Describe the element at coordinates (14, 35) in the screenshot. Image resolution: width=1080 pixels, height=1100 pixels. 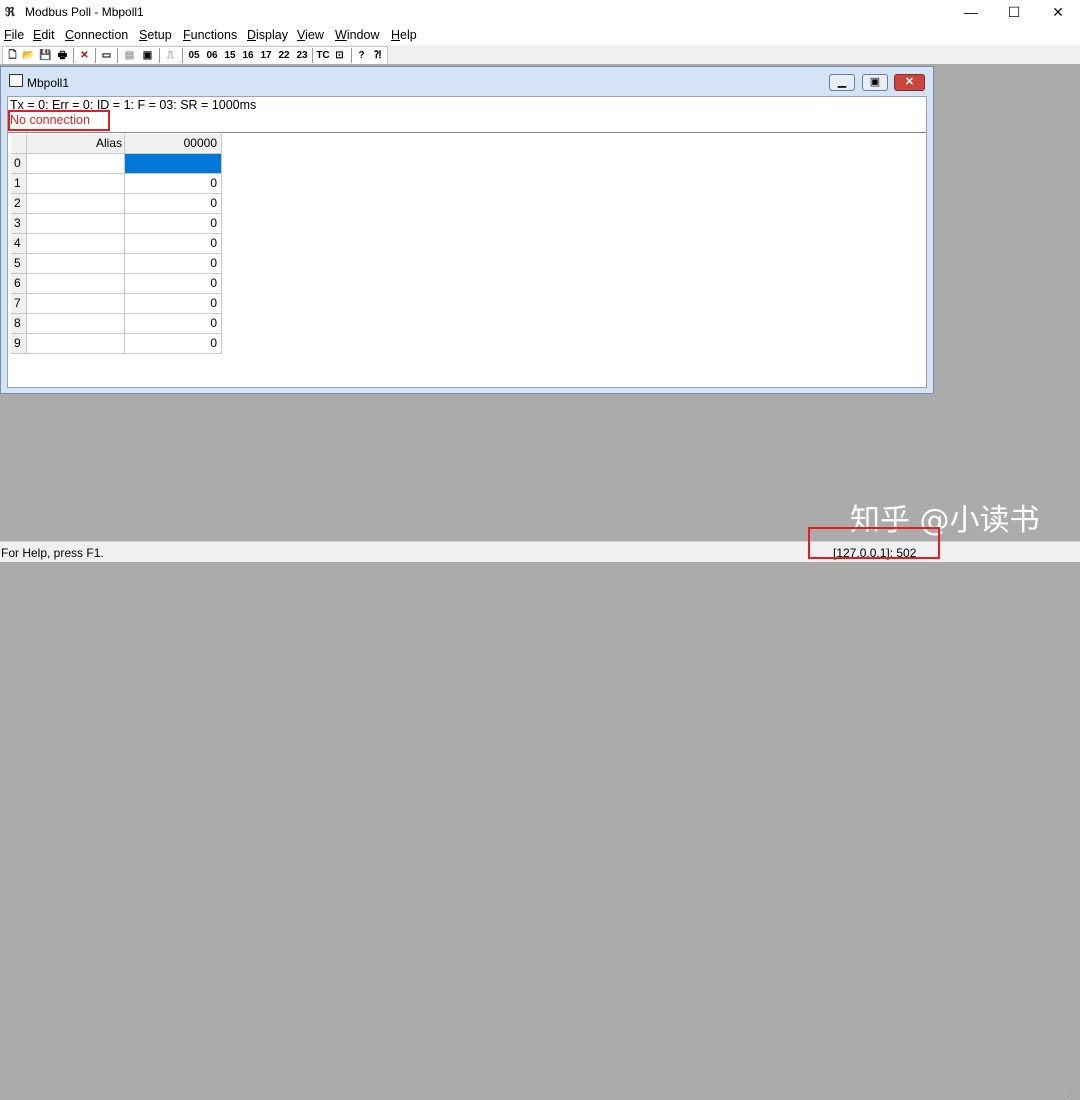
I see `menu-file: File` at that location.